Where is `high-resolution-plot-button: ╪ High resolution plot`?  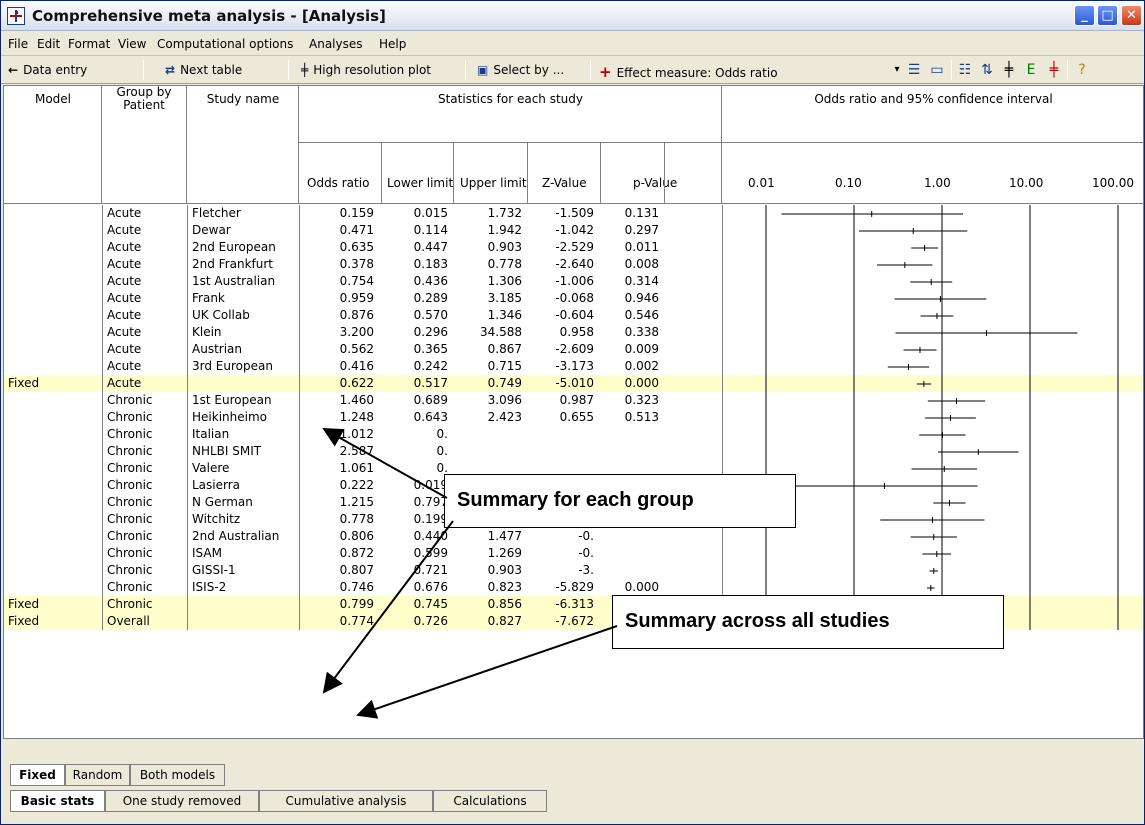 high-resolution-plot-button: ╪ High resolution plot is located at coordinates (366, 70).